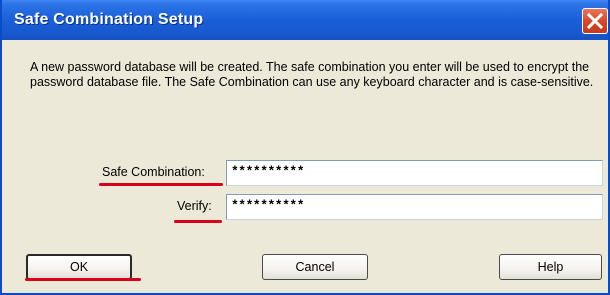  What do you see at coordinates (194, 206) in the screenshot?
I see `verify-label: Verify:` at bounding box center [194, 206].